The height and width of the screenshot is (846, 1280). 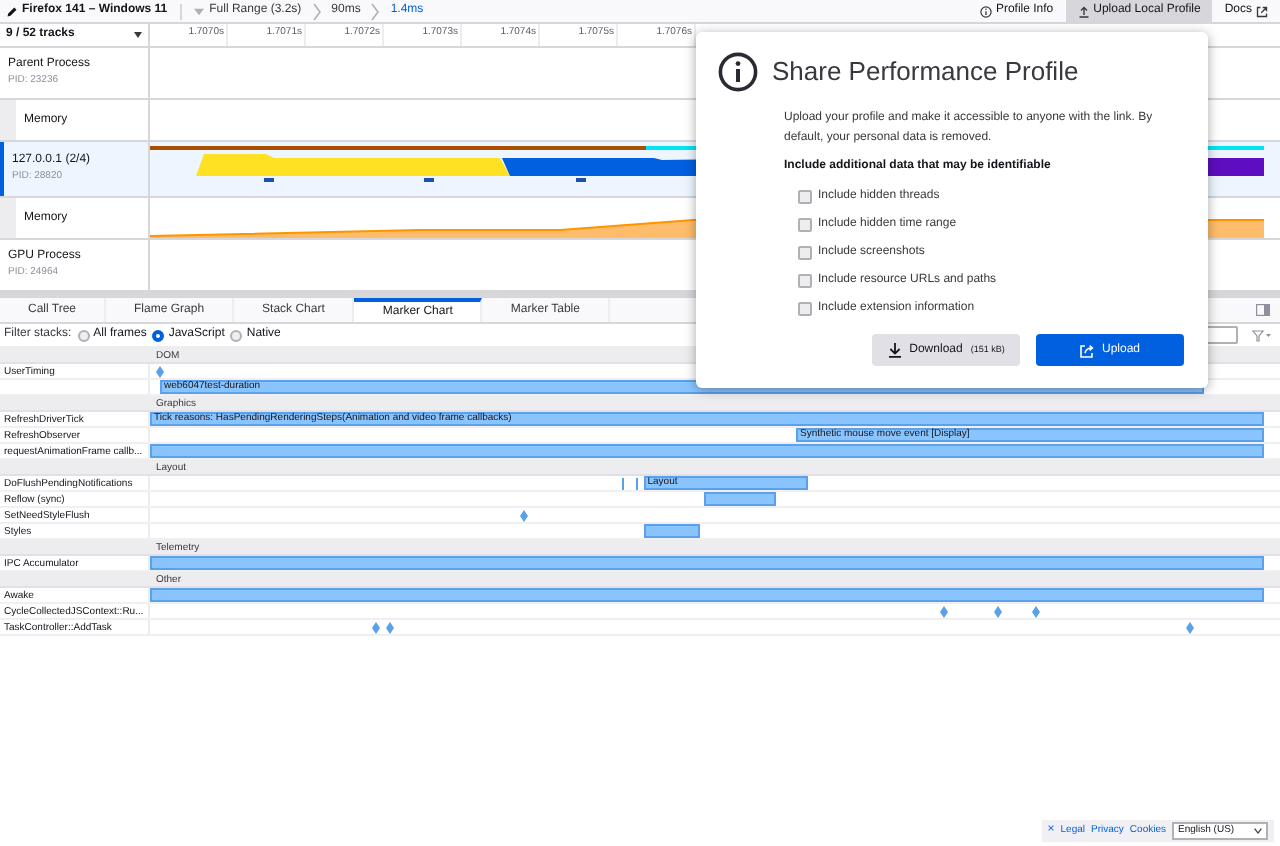 What do you see at coordinates (1083, 11) in the screenshot?
I see `upload-icon` at bounding box center [1083, 11].